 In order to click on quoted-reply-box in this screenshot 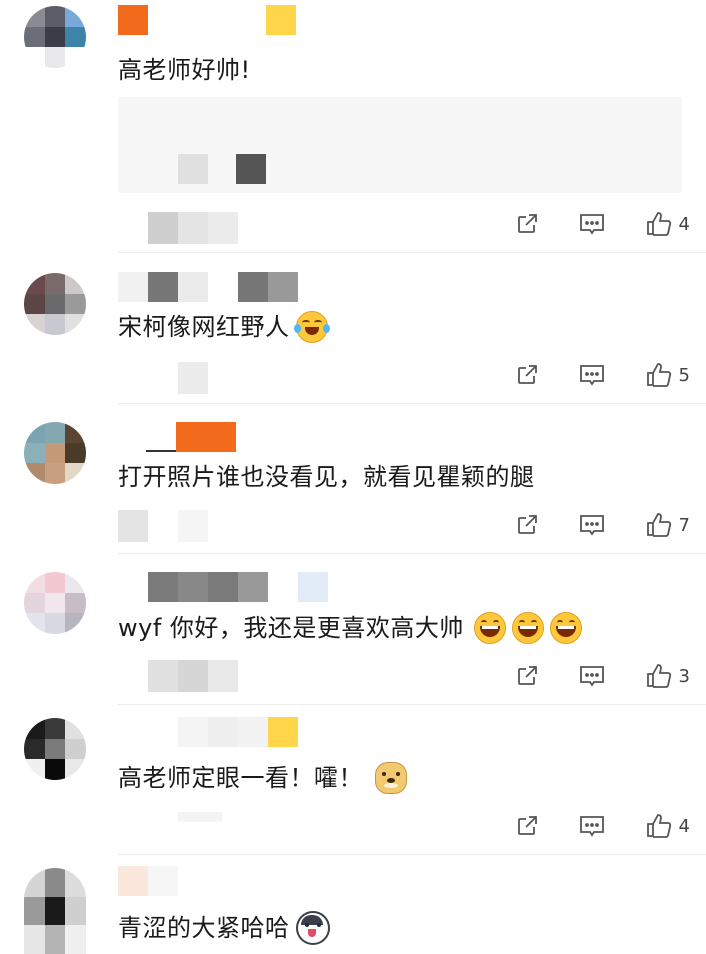, I will do `click(400, 145)`.